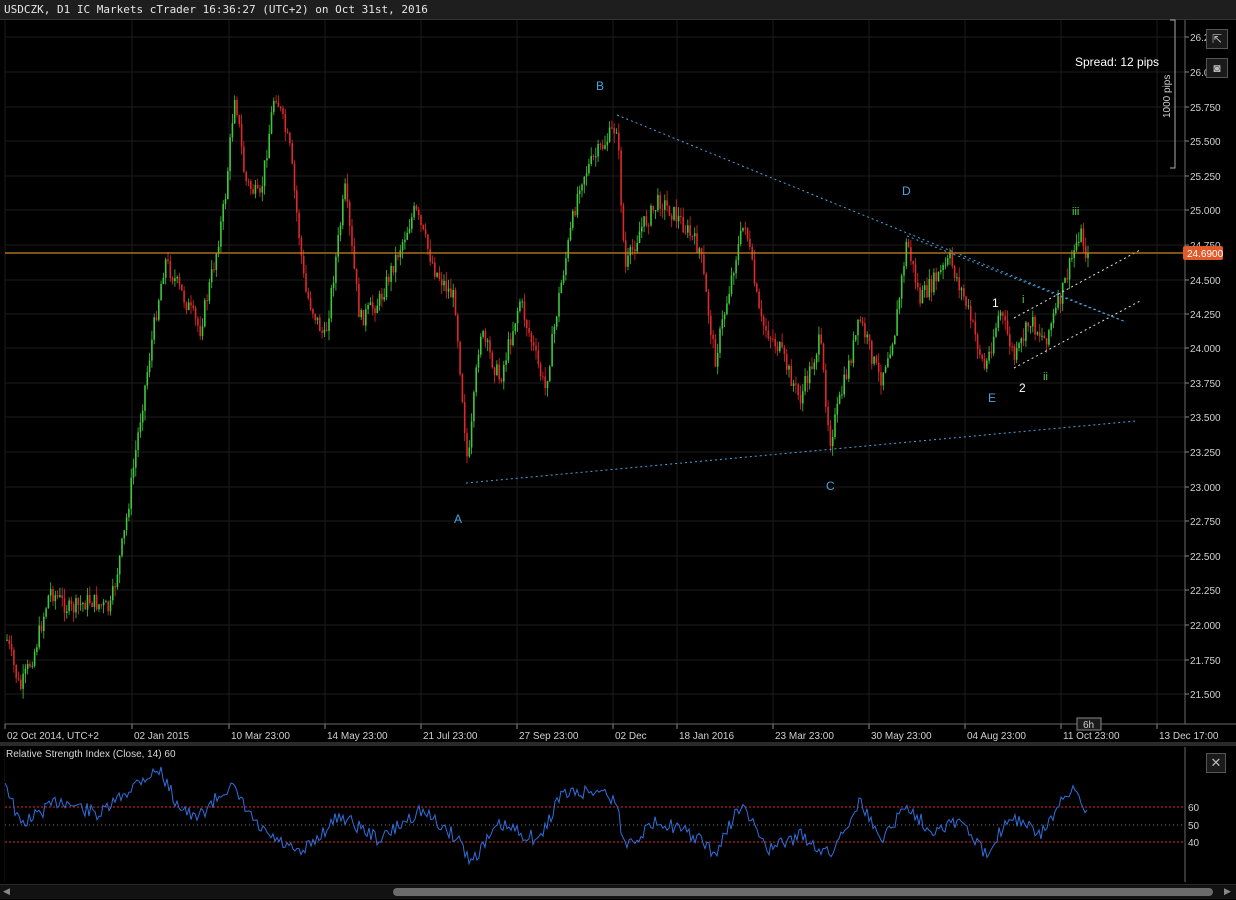 This screenshot has width=1236, height=900. I want to click on horizontal-scrollbar: ◀ ▶, so click(618, 891).